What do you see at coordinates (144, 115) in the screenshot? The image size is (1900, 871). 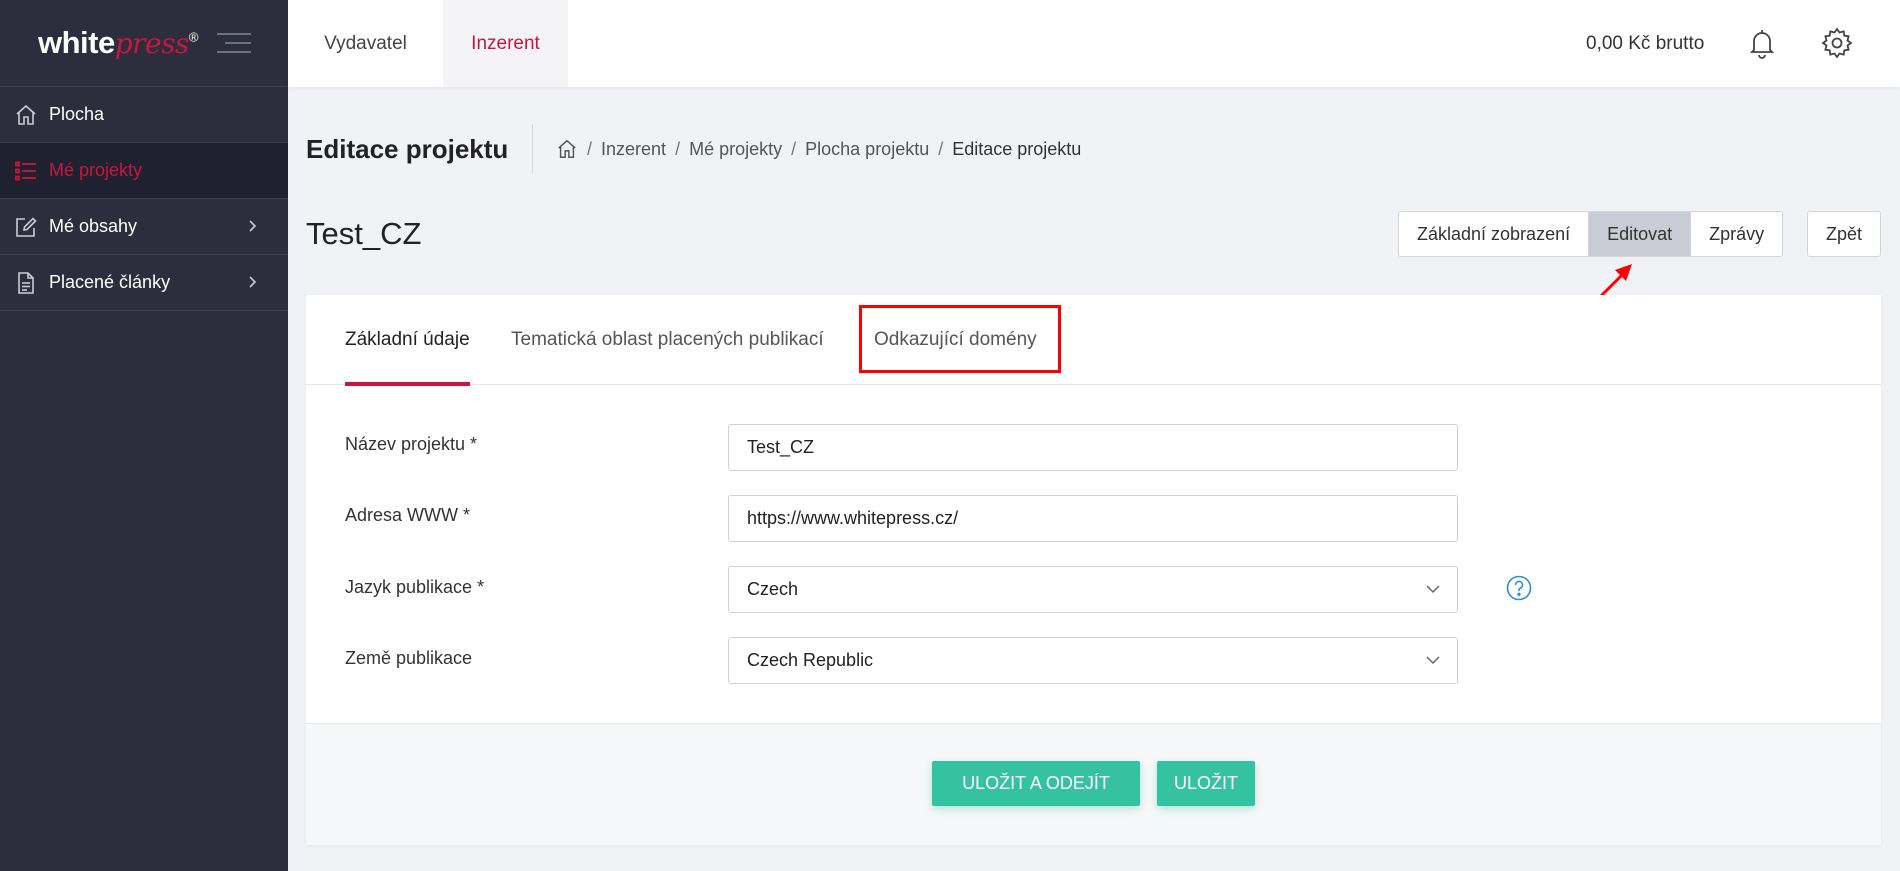 I see `sidebar-item-plocha: Plocha` at bounding box center [144, 115].